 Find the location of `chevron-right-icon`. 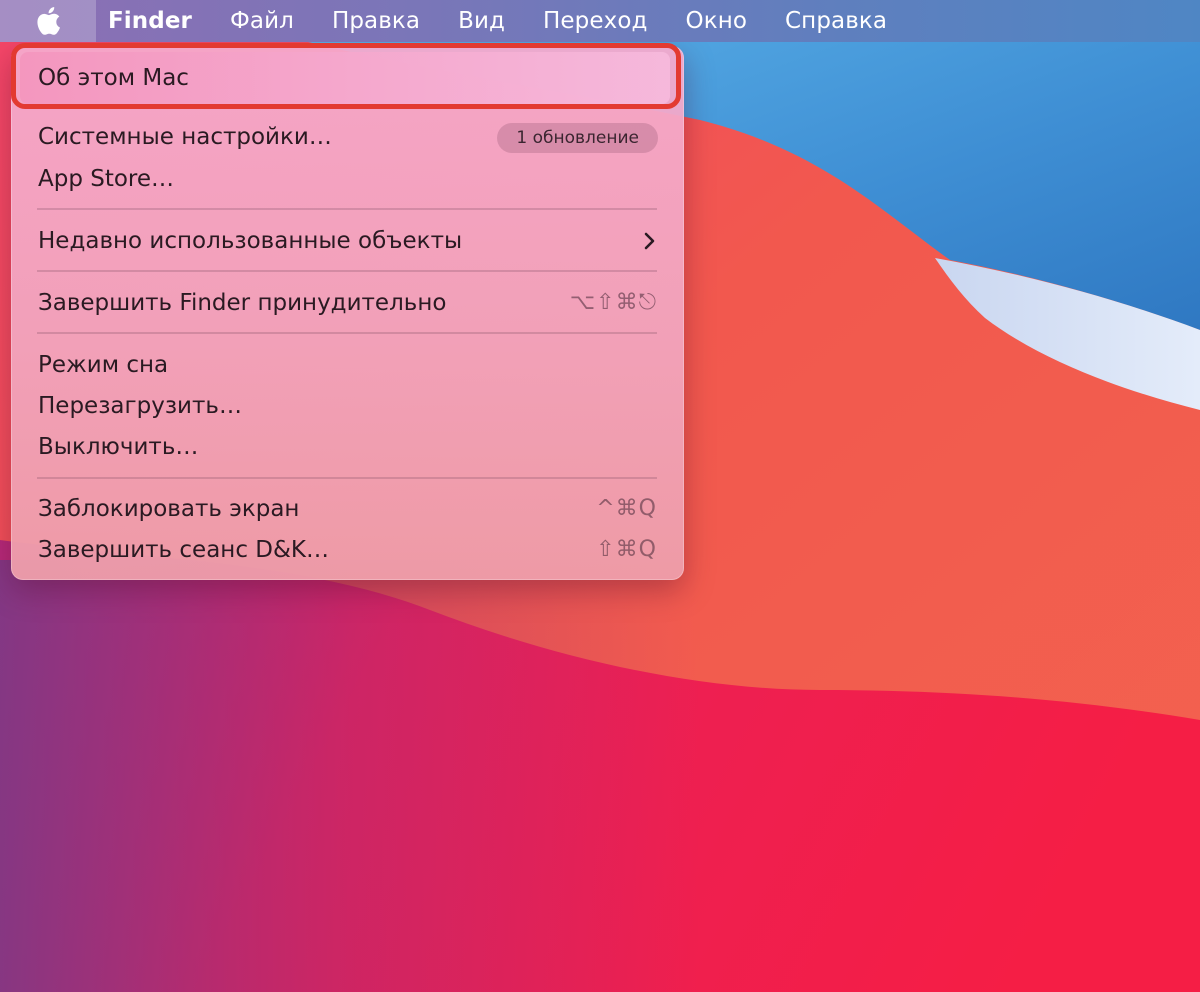

chevron-right-icon is located at coordinates (649, 241).